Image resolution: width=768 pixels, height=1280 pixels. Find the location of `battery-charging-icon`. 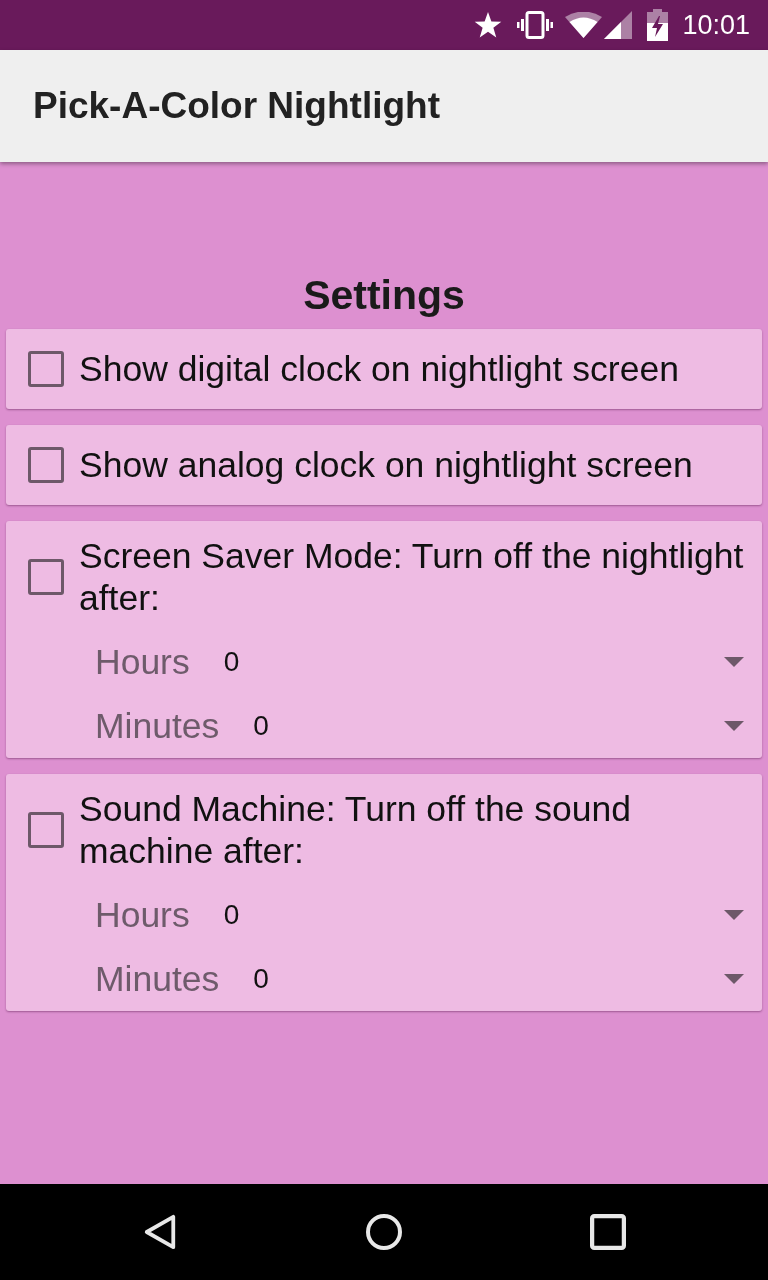

battery-charging-icon is located at coordinates (658, 25).